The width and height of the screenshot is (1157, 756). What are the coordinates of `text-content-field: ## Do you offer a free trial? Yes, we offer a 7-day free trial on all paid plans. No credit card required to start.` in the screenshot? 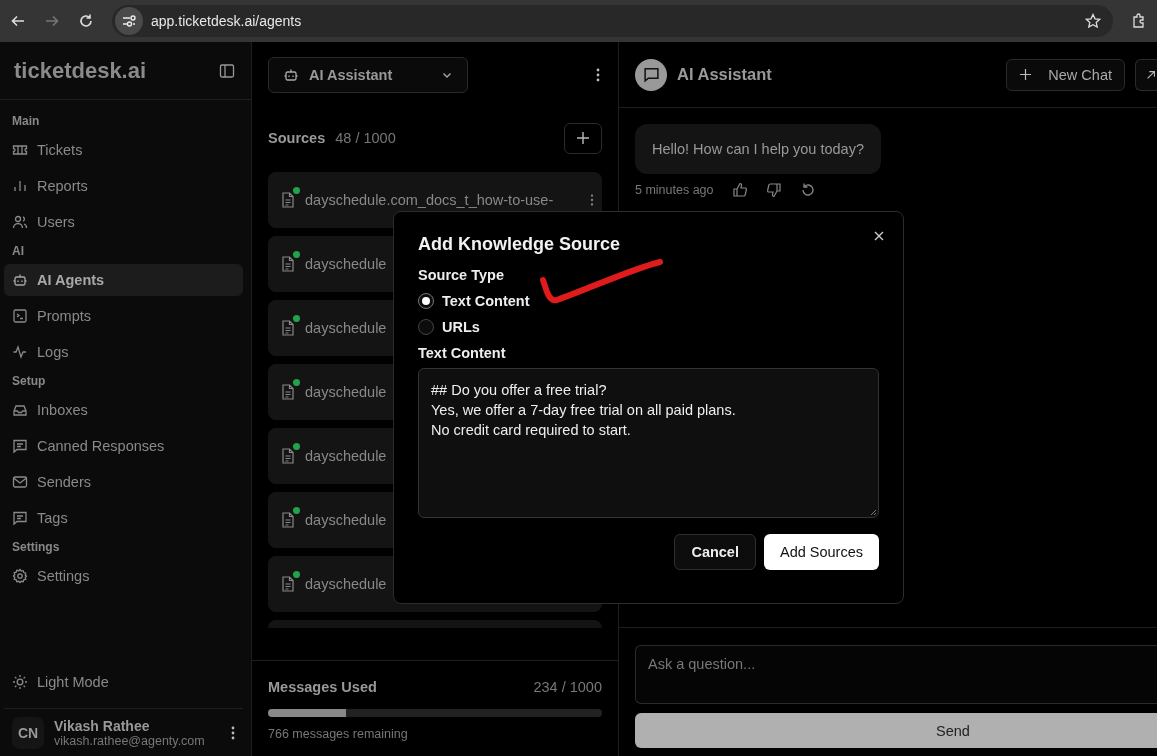 It's located at (648, 443).